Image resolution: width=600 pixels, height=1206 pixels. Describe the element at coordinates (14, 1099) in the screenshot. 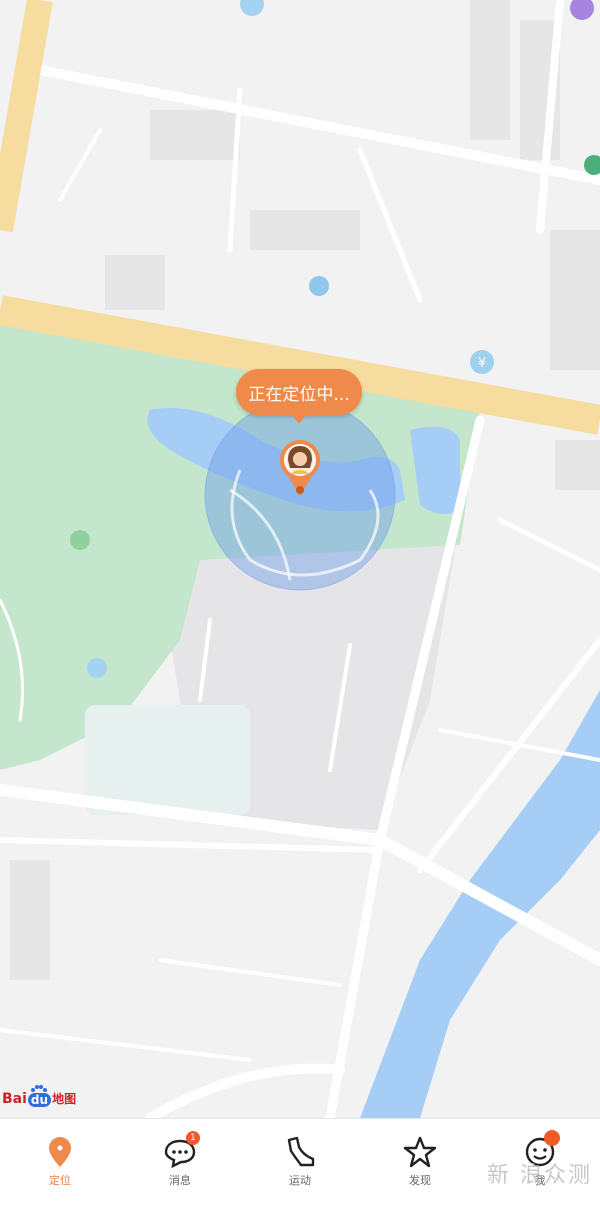

I see `logo-text-bai: Bai` at that location.